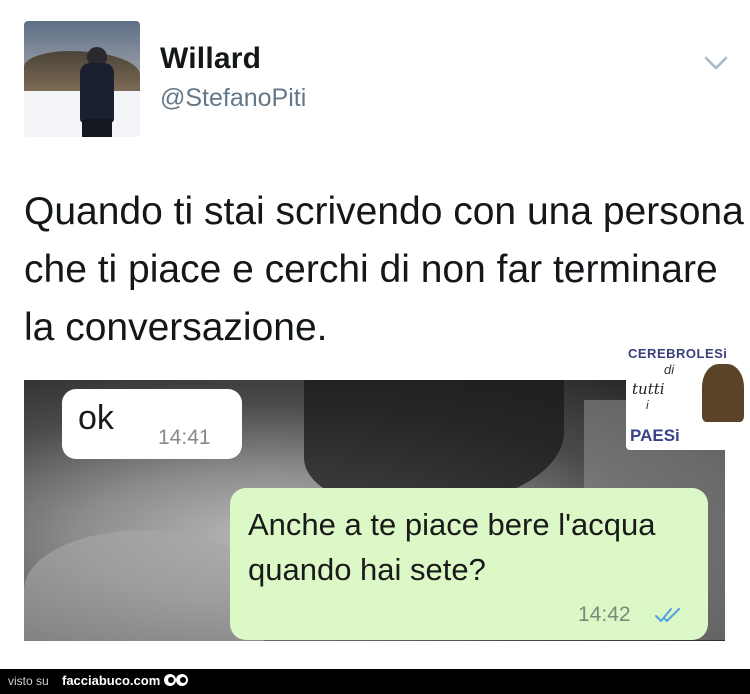 The width and height of the screenshot is (750, 694). What do you see at coordinates (723, 393) in the screenshot?
I see `bear-icon` at bounding box center [723, 393].